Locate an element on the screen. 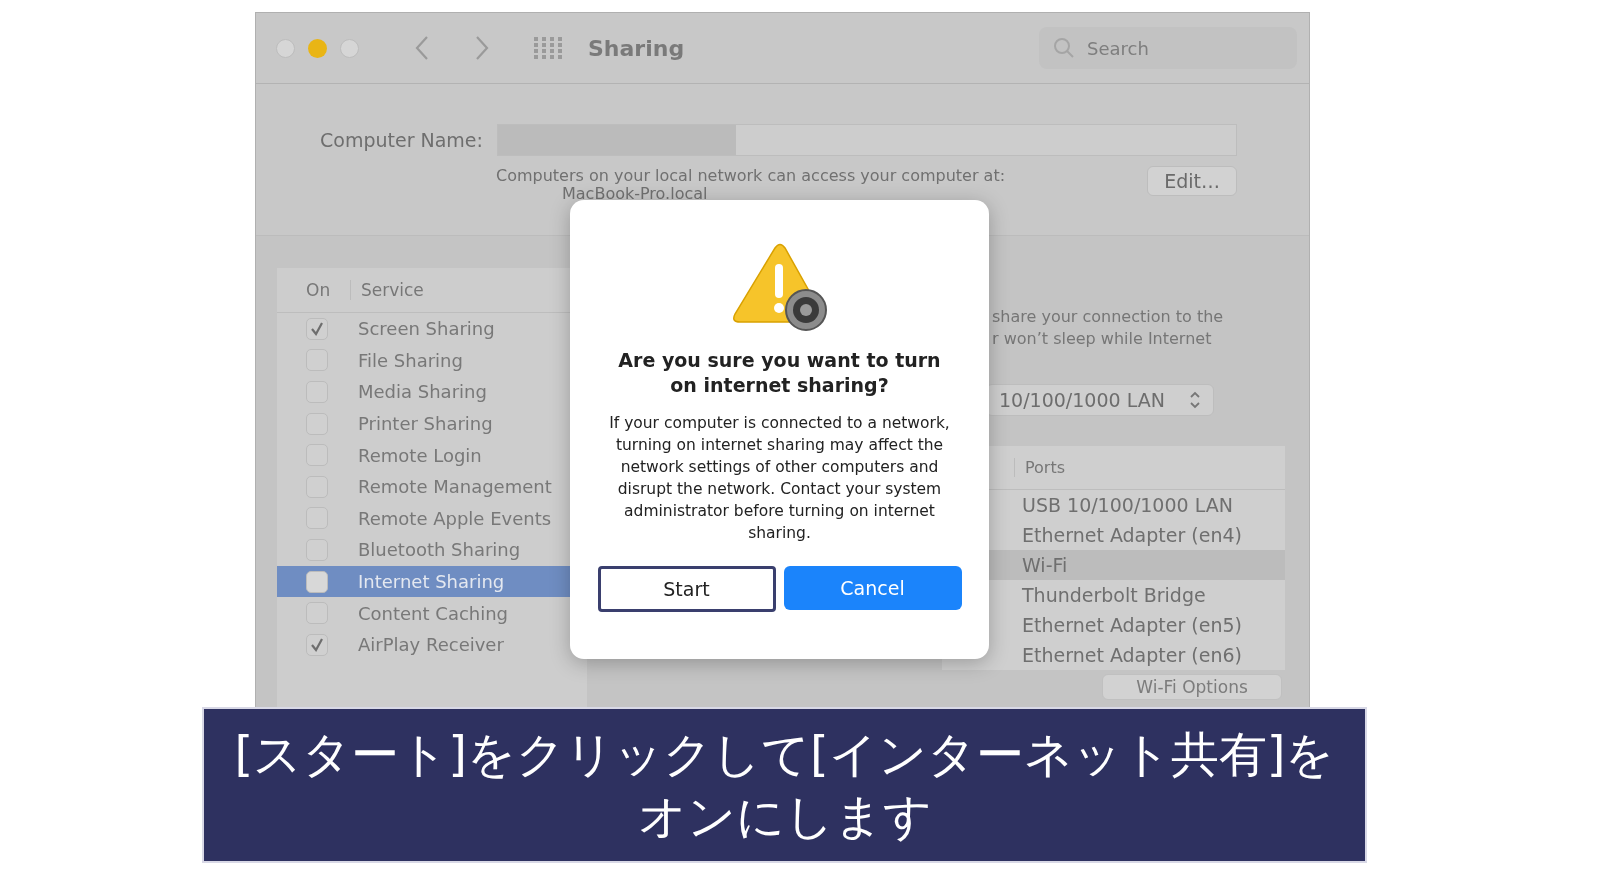 This screenshot has height=890, width=1599. chevron-icon is located at coordinates (1195, 400).